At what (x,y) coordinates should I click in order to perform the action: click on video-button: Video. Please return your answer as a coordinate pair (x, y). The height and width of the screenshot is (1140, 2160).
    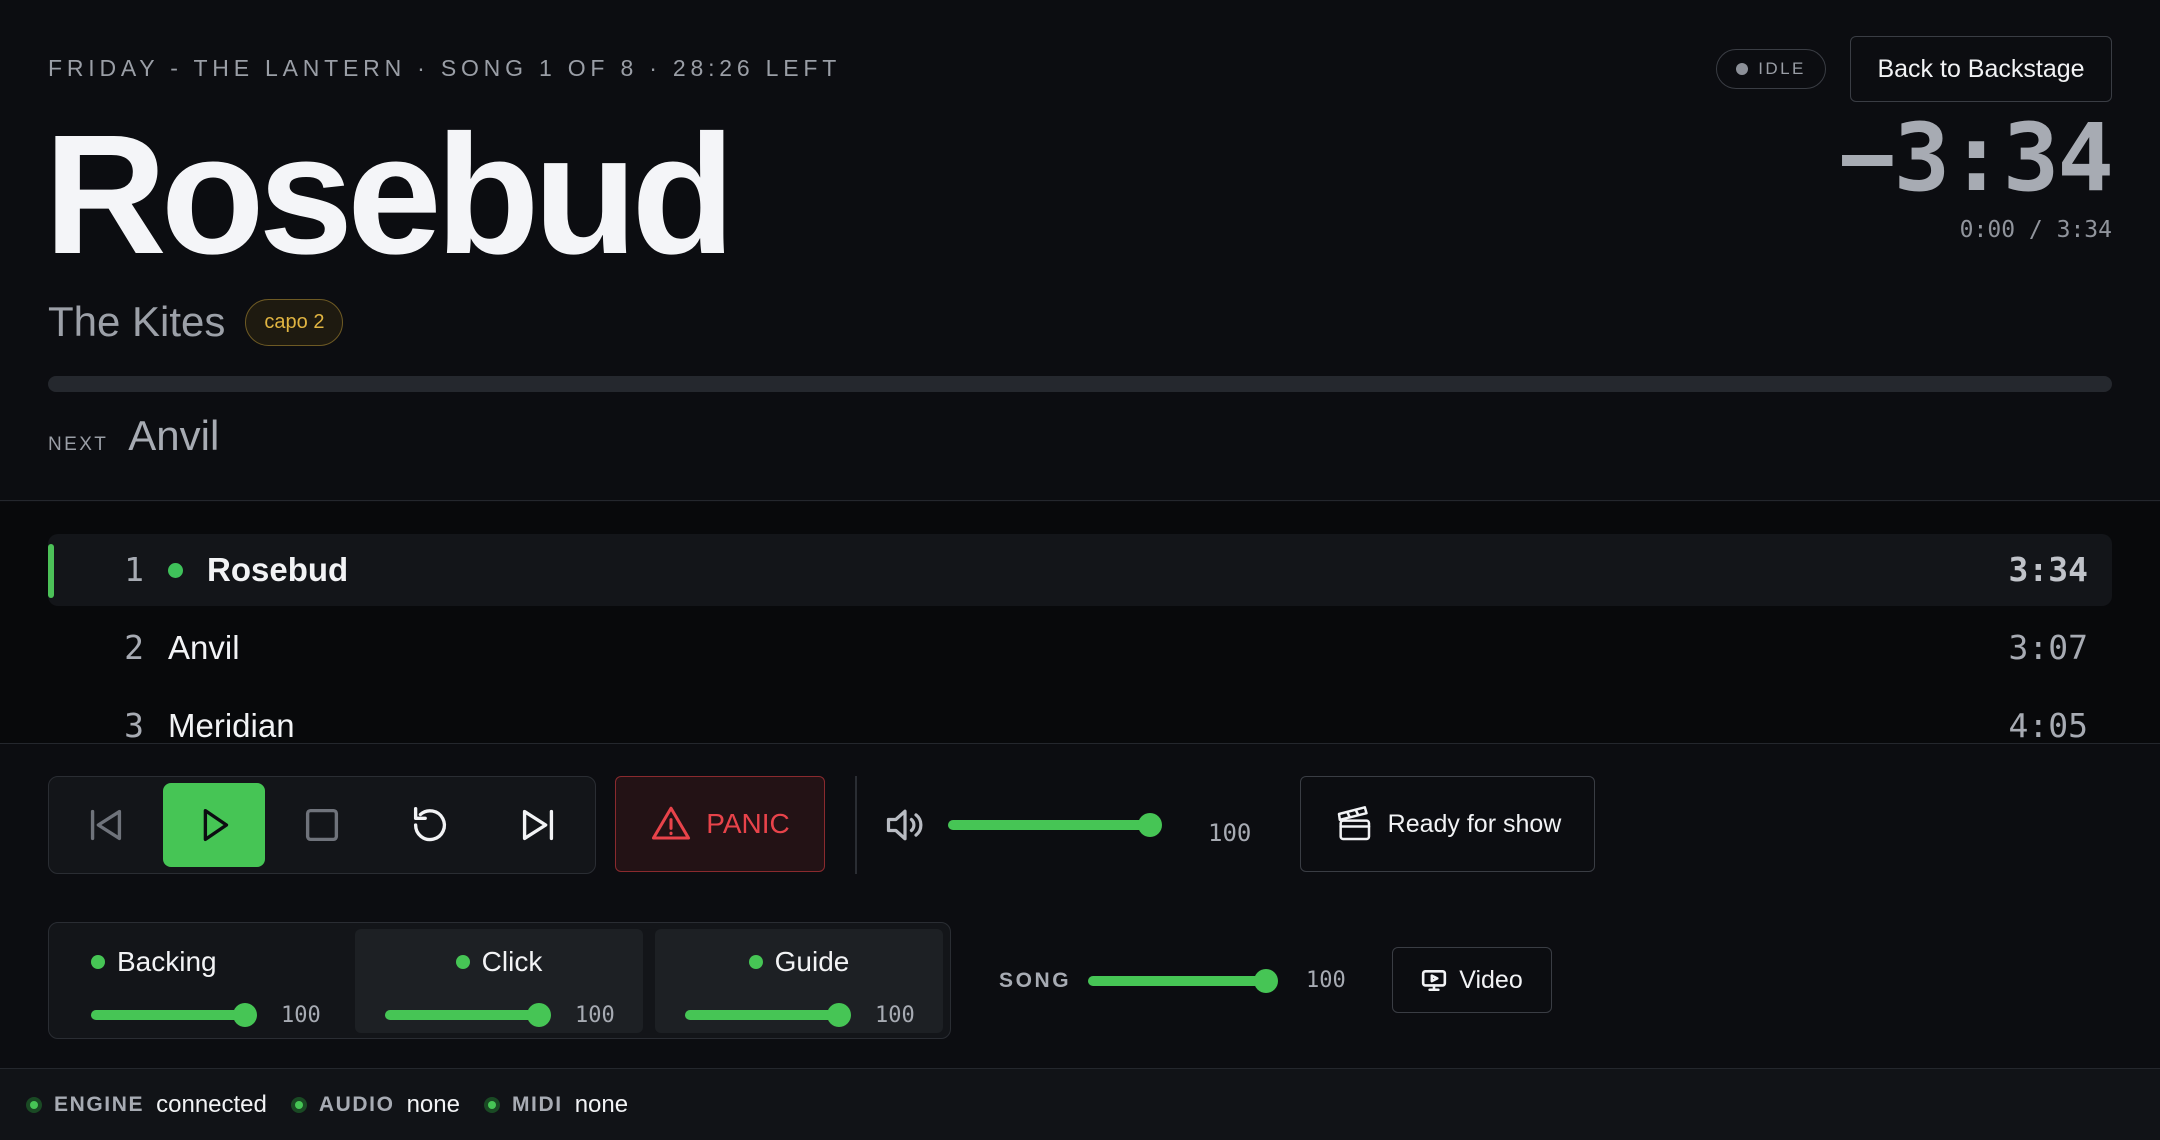
    Looking at the image, I should click on (1472, 980).